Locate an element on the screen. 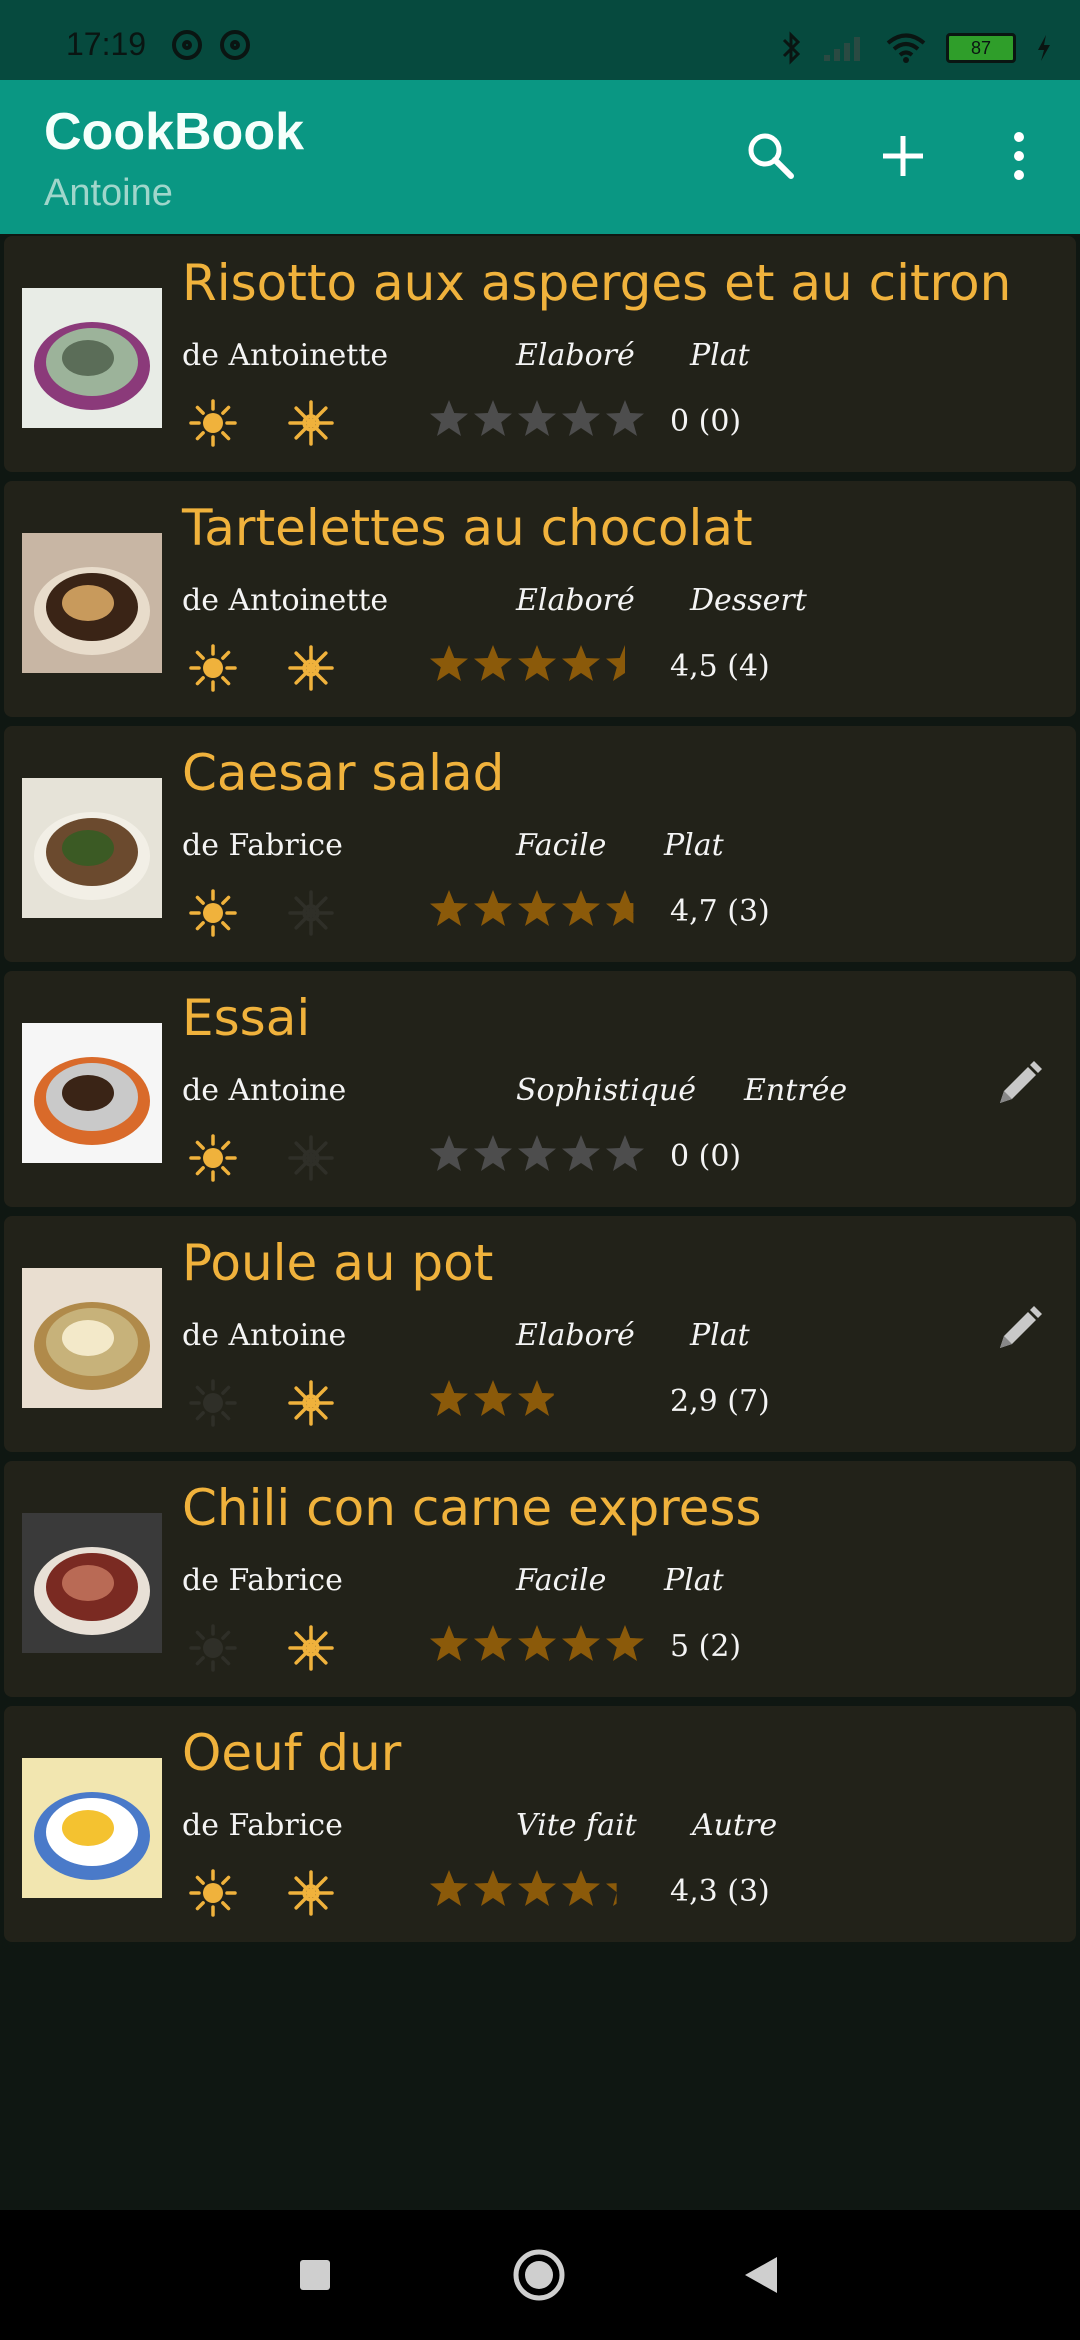 The image size is (1080, 2340). stew-pot-photo is located at coordinates (92, 1093).